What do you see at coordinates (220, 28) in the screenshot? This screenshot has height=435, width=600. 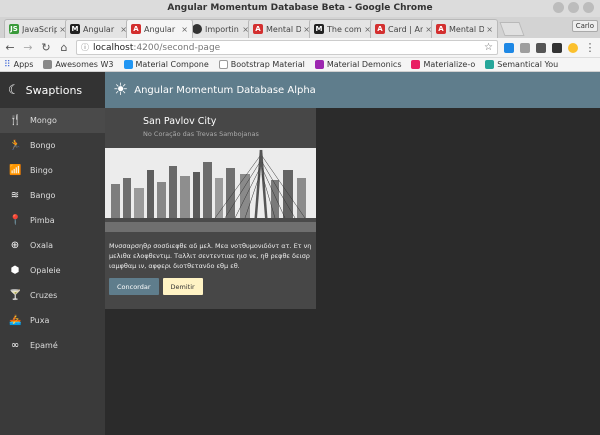 I see `browser-tab: Importin ×` at bounding box center [220, 28].